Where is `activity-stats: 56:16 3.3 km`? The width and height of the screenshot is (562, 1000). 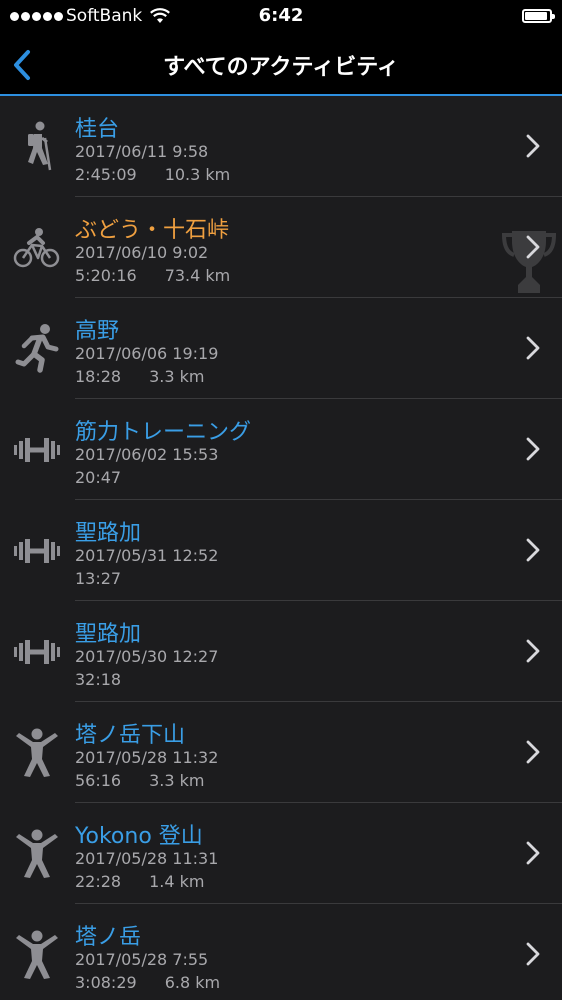
activity-stats: 56:16 3.3 km is located at coordinates (140, 780).